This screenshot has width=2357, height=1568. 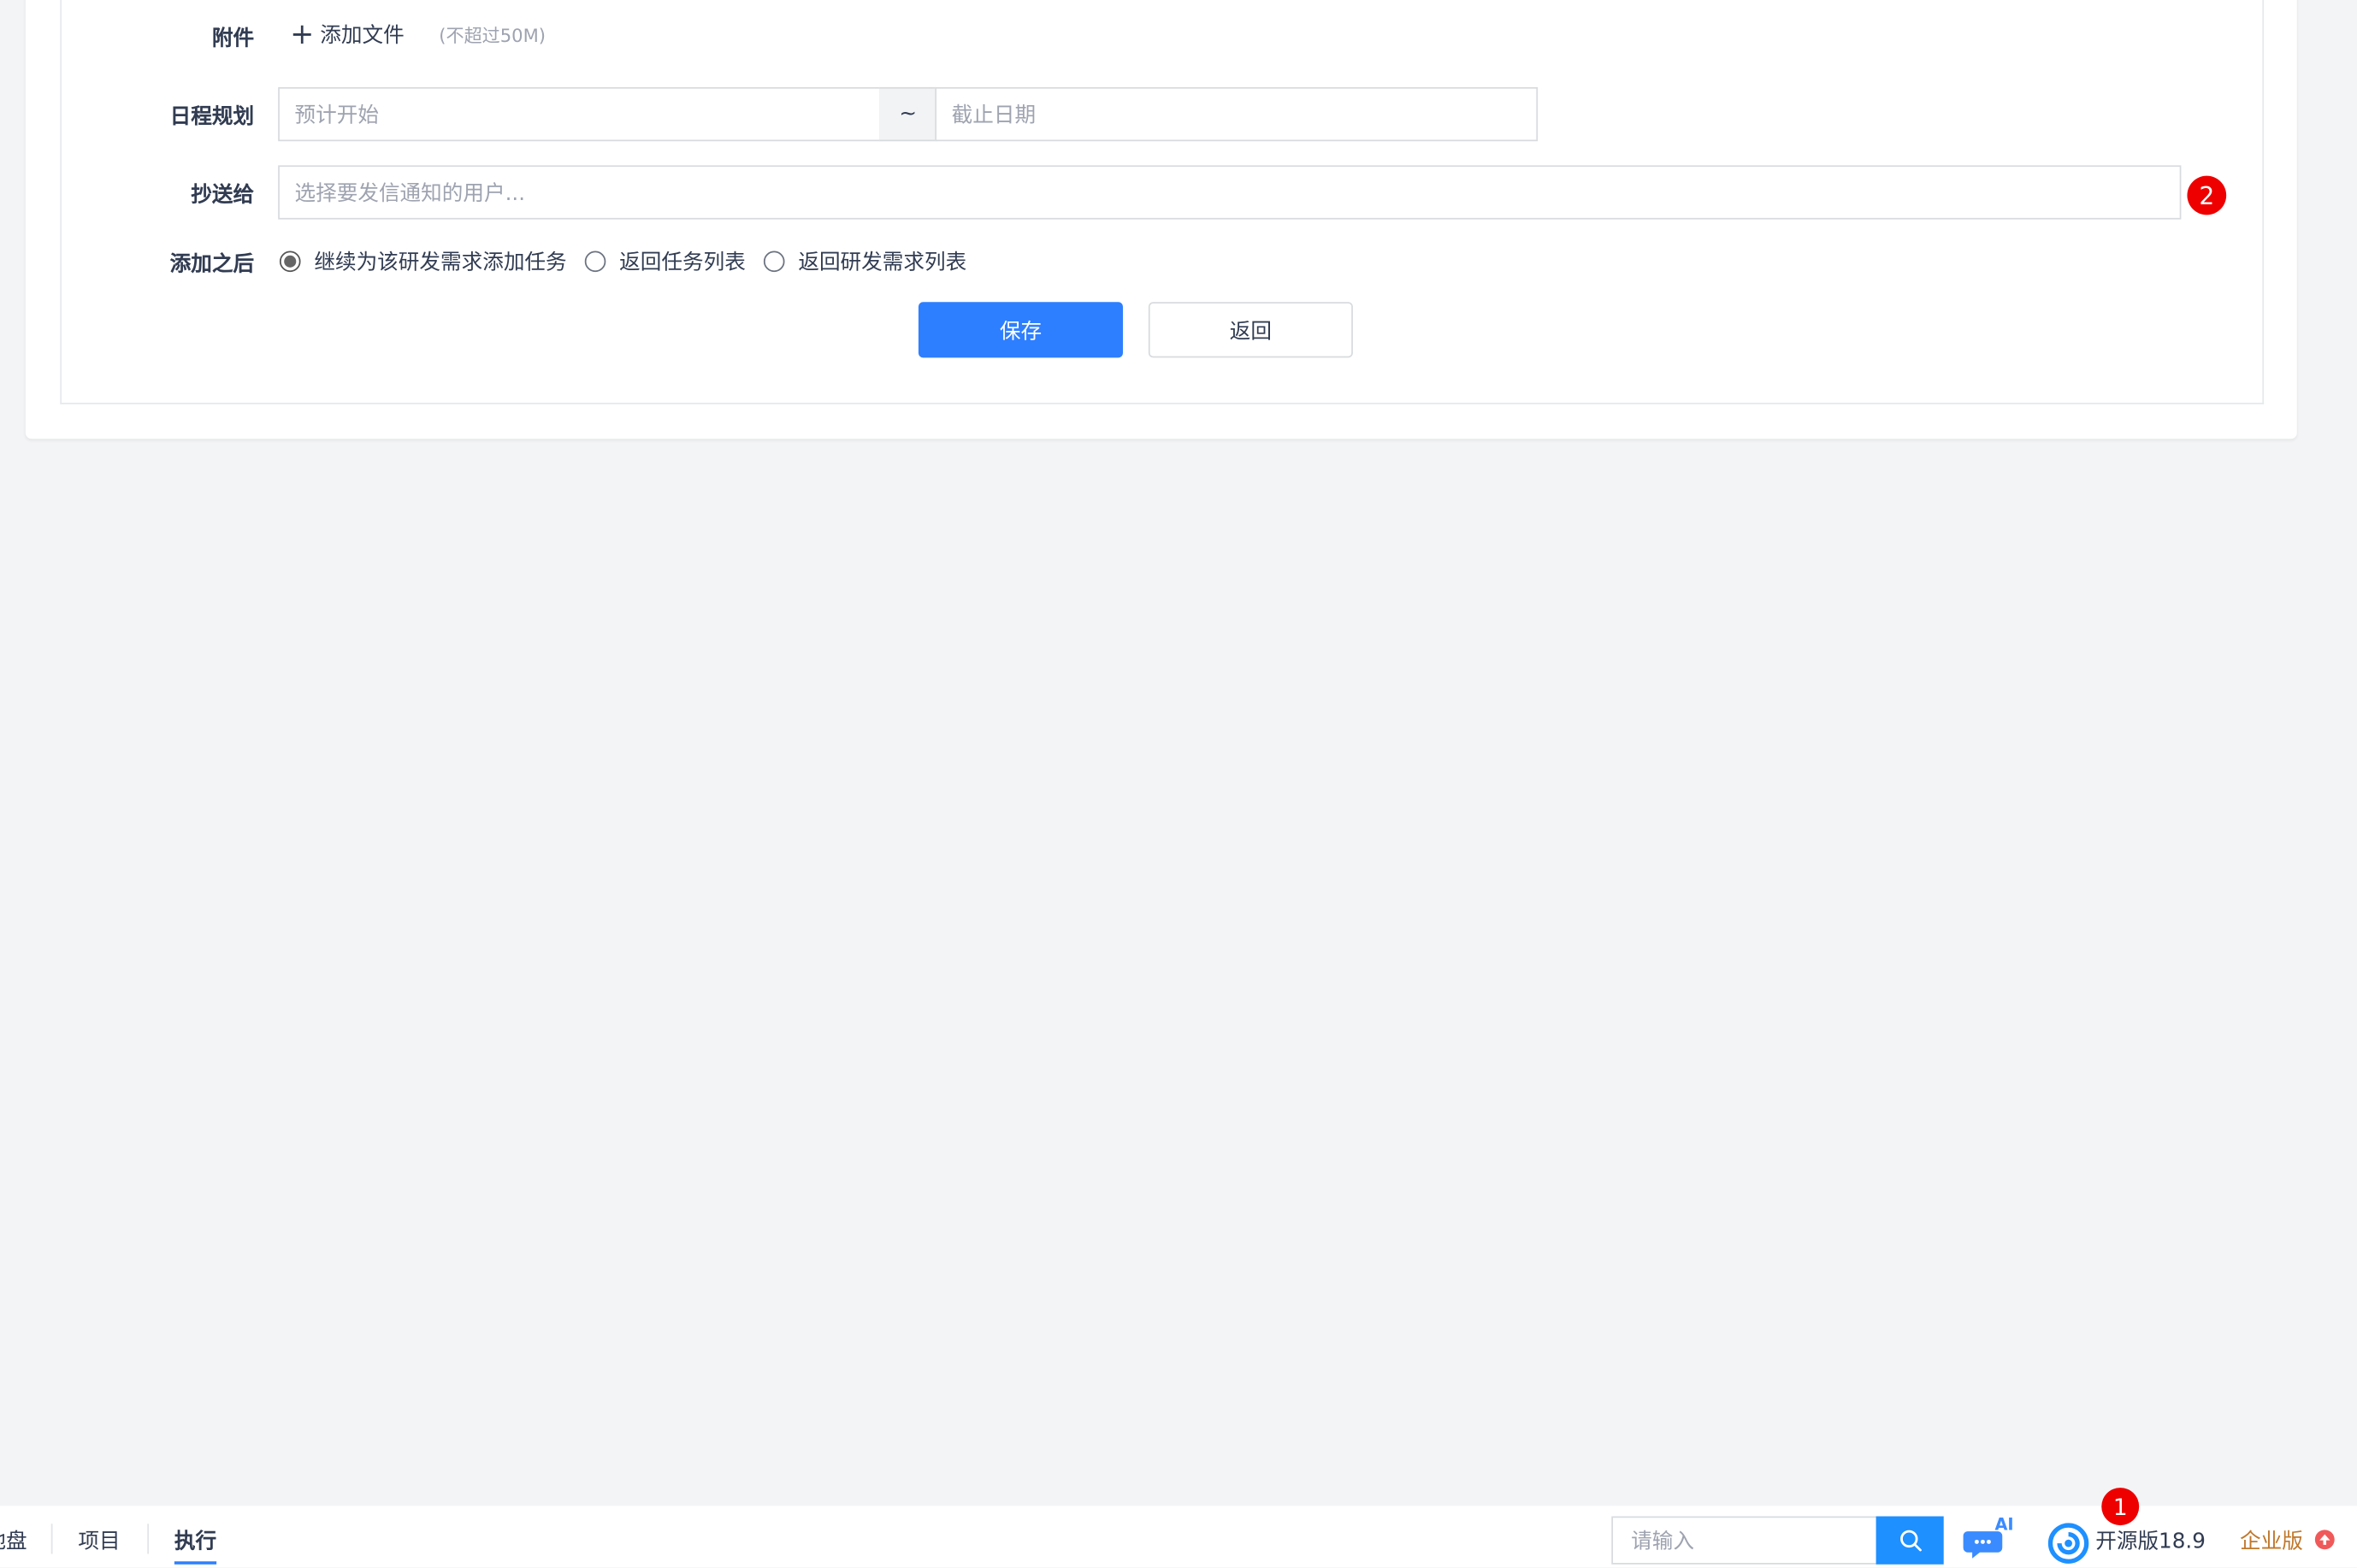 I want to click on search-icon, so click(x=1910, y=1541).